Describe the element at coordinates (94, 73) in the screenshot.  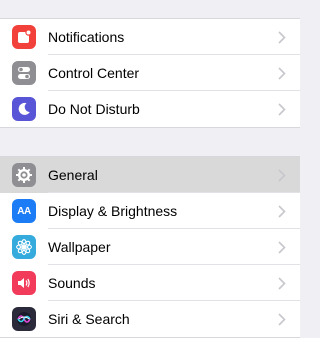
I see `settings-row-label: Control Center` at that location.